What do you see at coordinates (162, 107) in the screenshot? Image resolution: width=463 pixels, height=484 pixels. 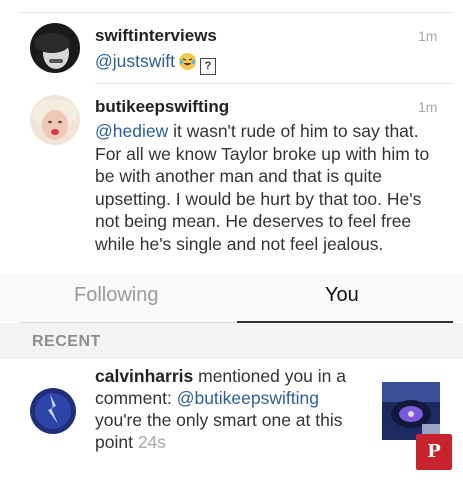 I see `comment-username: butikeepswifting` at bounding box center [162, 107].